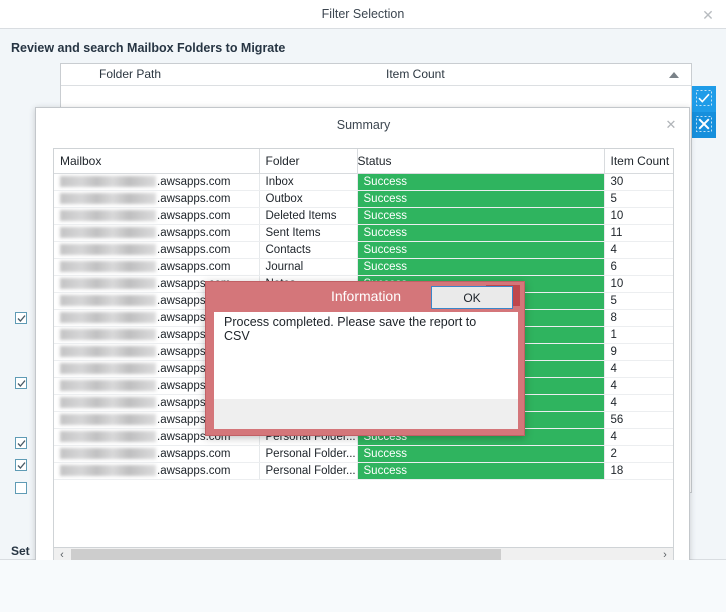  I want to click on cell-folder: Deleted Items, so click(308, 216).